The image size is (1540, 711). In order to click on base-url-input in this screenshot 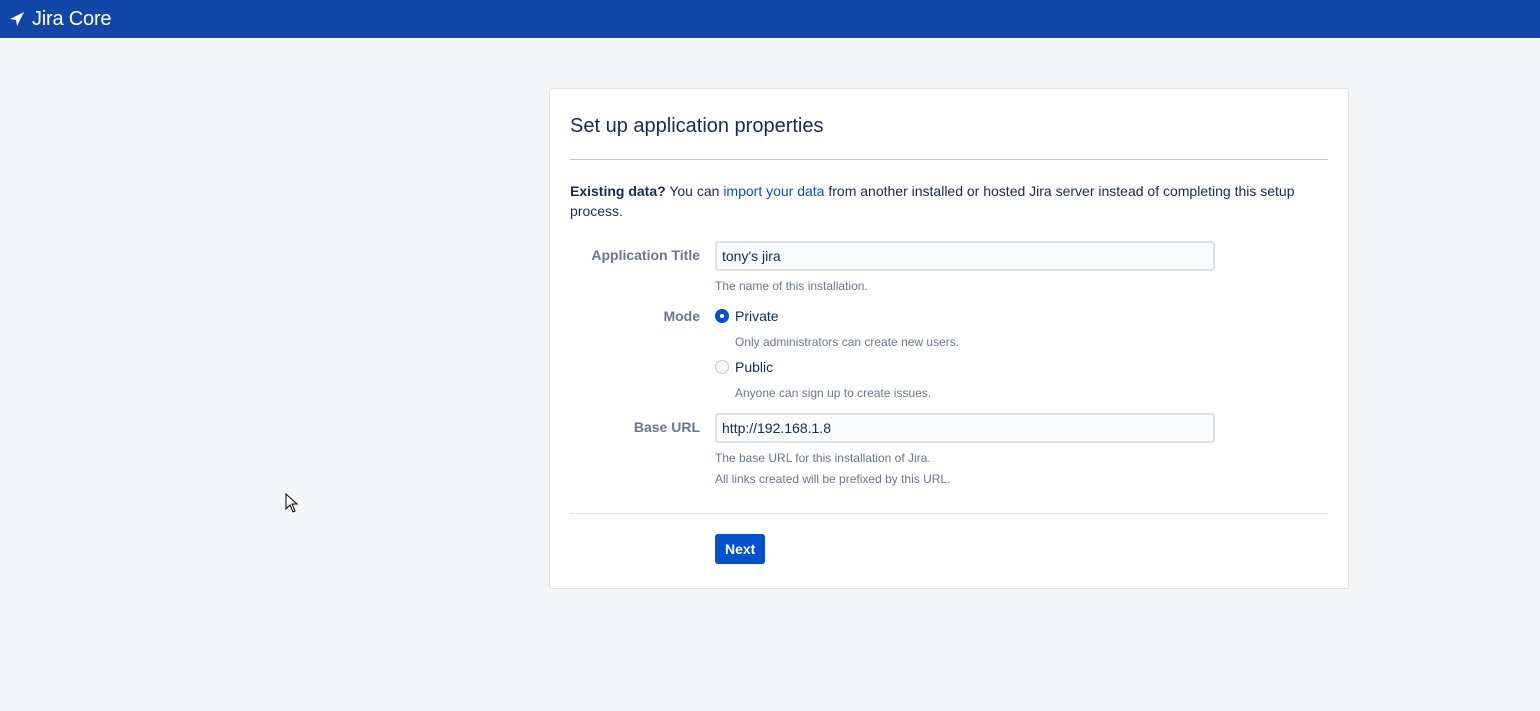, I will do `click(965, 428)`.